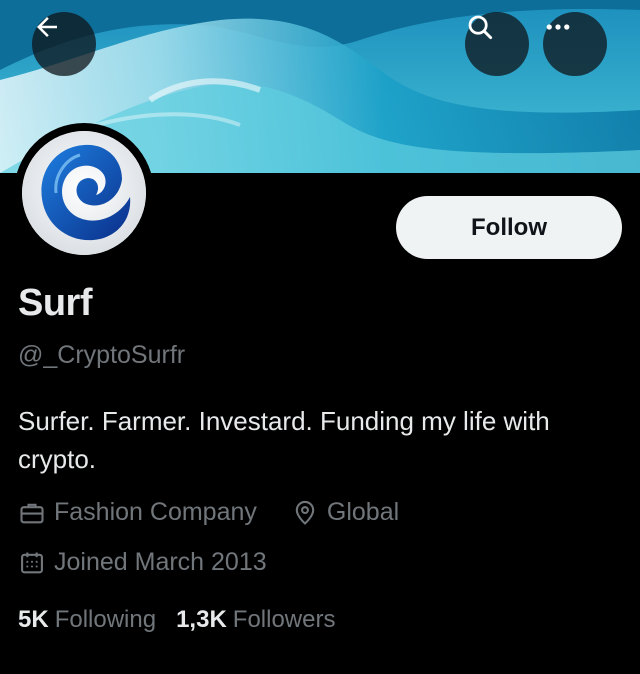  I want to click on profile-category-label: Fashion Company, so click(155, 512).